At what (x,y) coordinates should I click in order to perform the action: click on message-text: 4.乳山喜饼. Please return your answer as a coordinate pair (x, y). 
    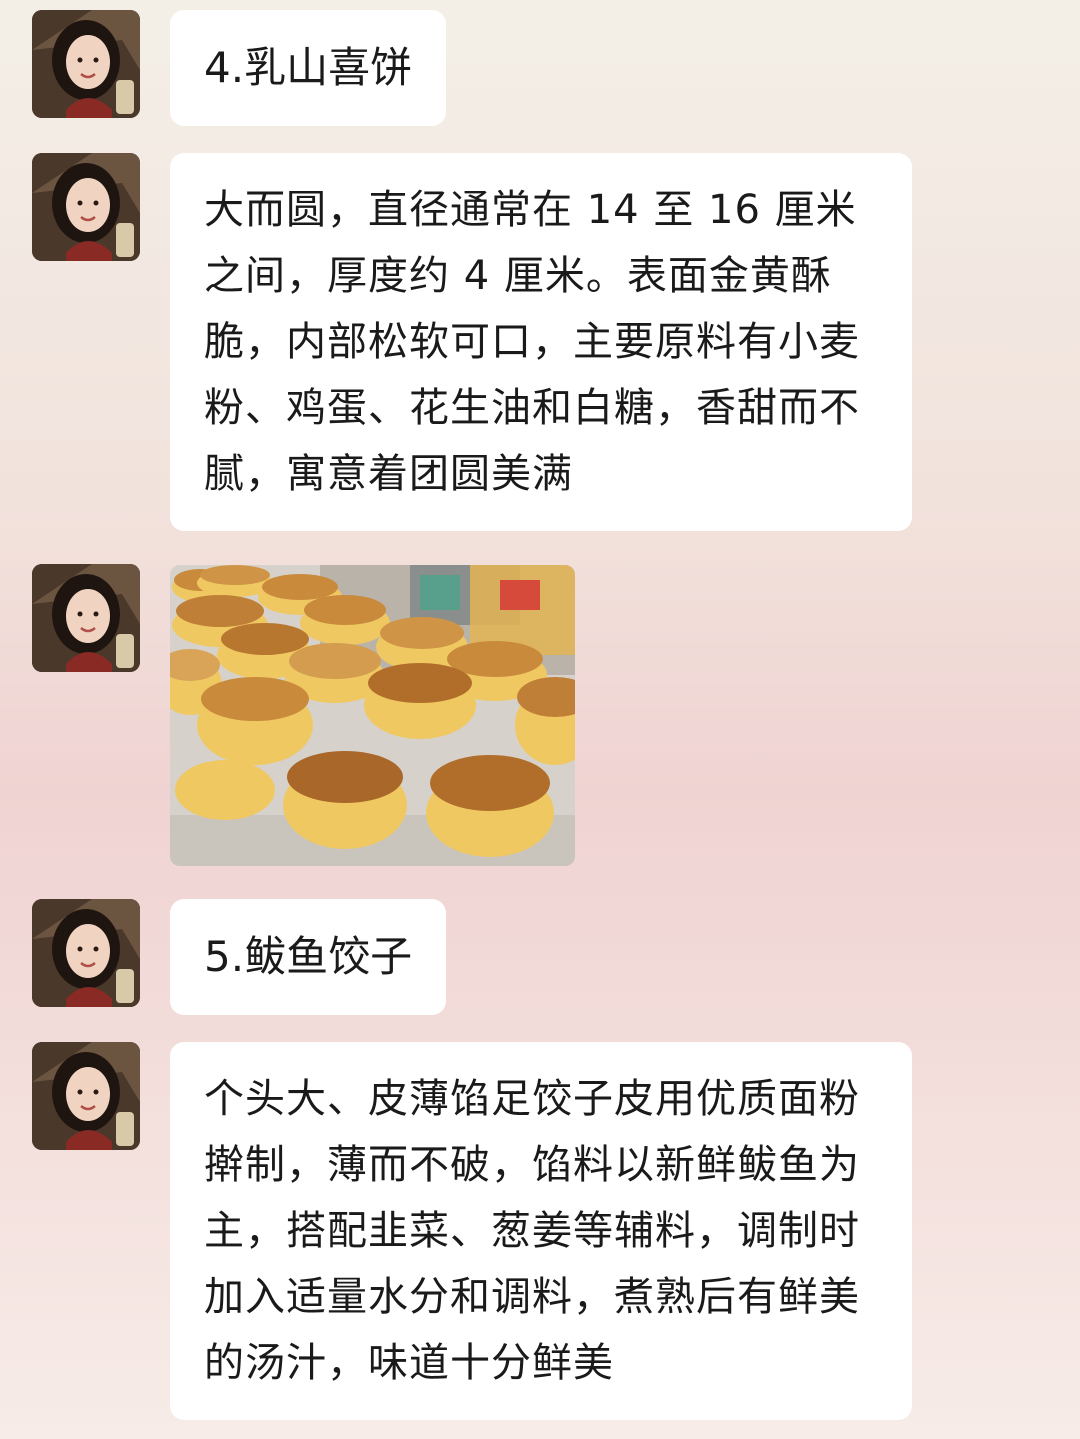
    Looking at the image, I should click on (308, 67).